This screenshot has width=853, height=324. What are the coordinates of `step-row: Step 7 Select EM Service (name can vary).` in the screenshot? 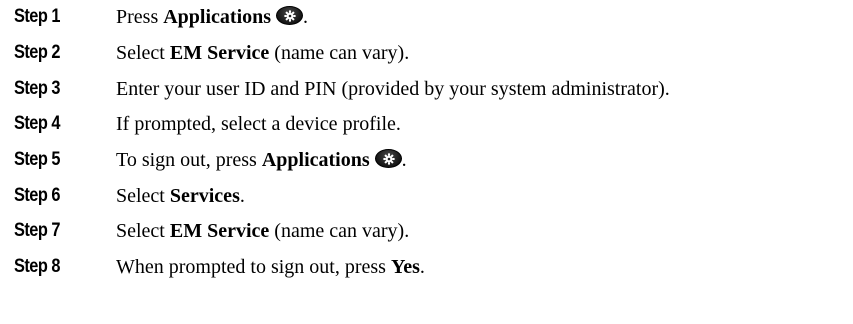 It's located at (426, 231).